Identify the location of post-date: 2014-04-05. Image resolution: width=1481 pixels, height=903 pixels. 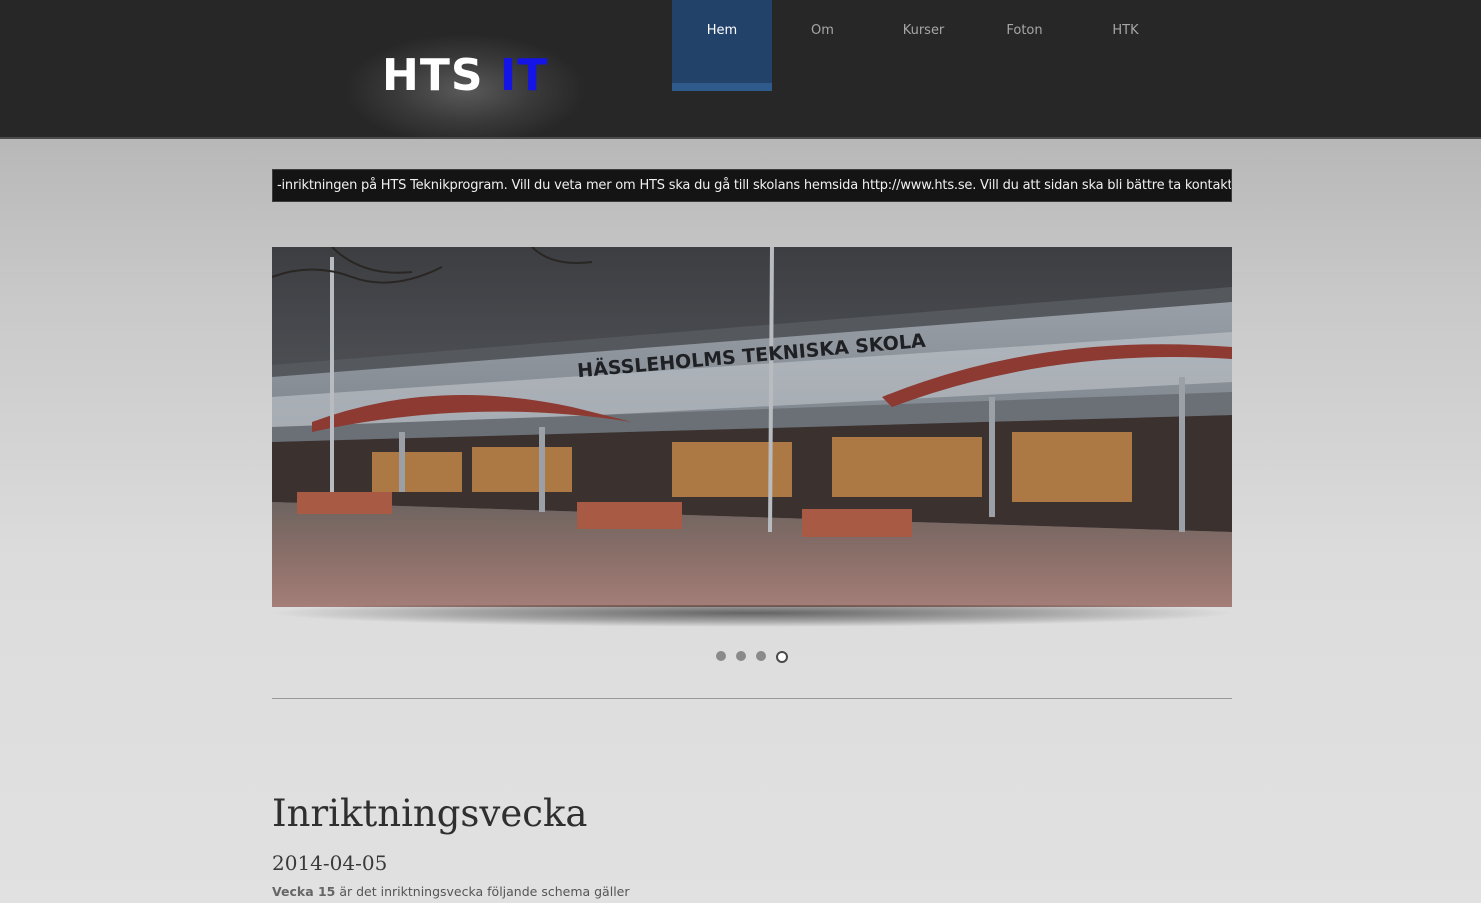
(330, 863).